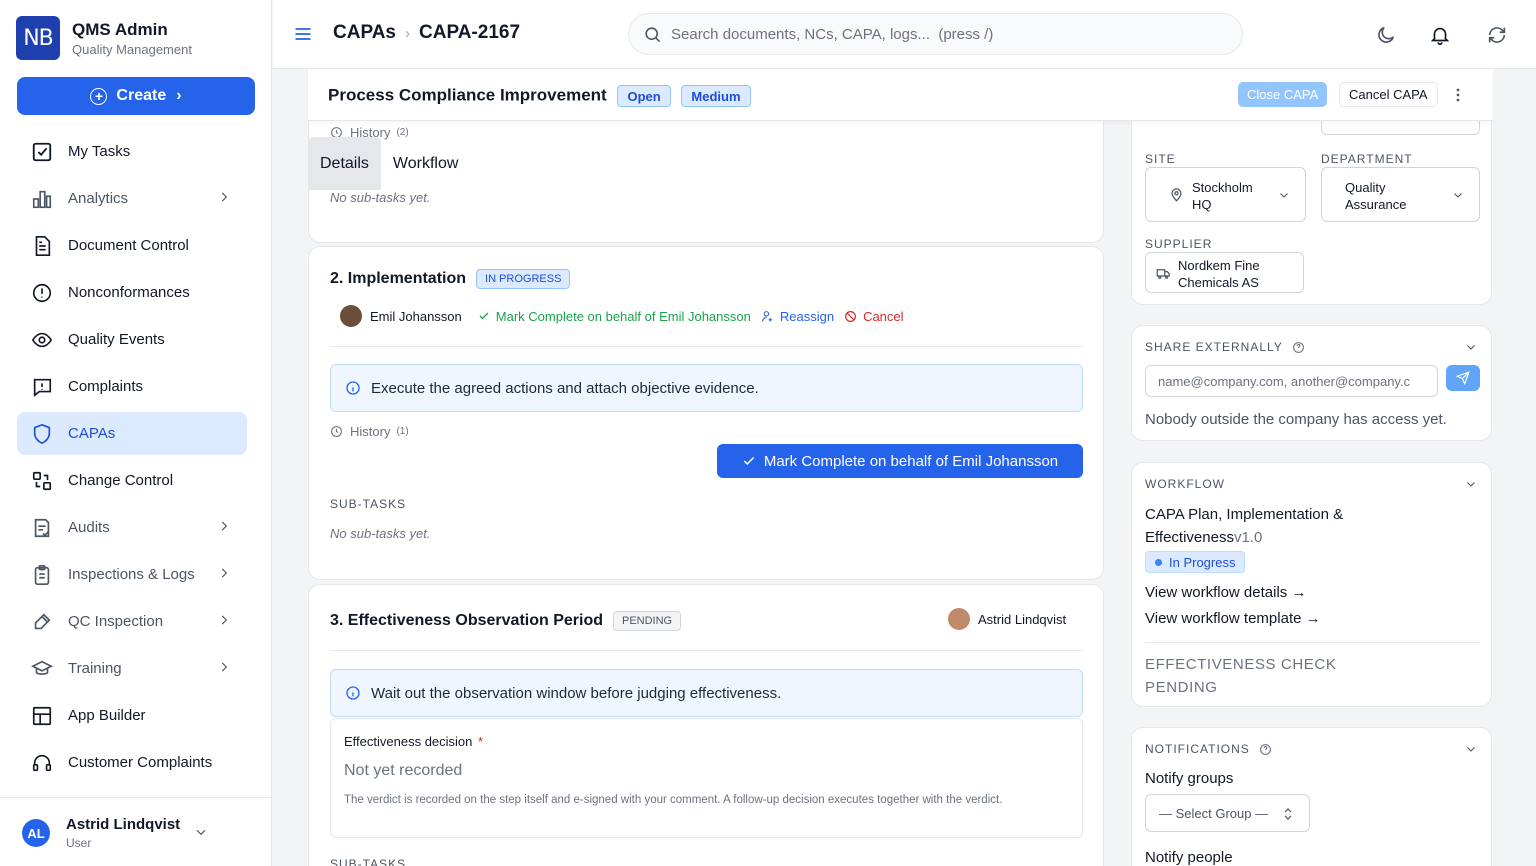 The image size is (1536, 866). What do you see at coordinates (1225, 592) in the screenshot?
I see `view-workflow-details-link: View workflow details →` at bounding box center [1225, 592].